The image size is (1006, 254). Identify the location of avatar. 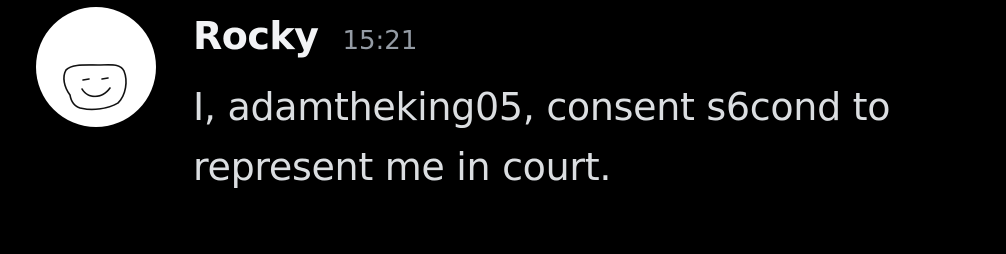
(96, 67).